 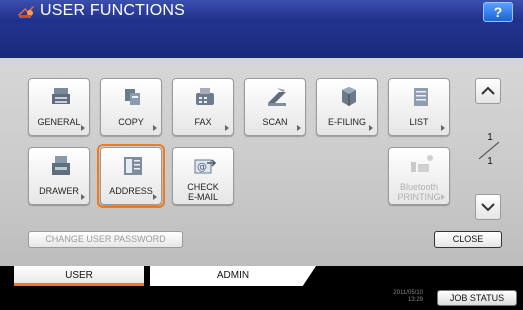 What do you see at coordinates (419, 176) in the screenshot?
I see `bluetooth-printing-button: Bluetooth PRINTING` at bounding box center [419, 176].